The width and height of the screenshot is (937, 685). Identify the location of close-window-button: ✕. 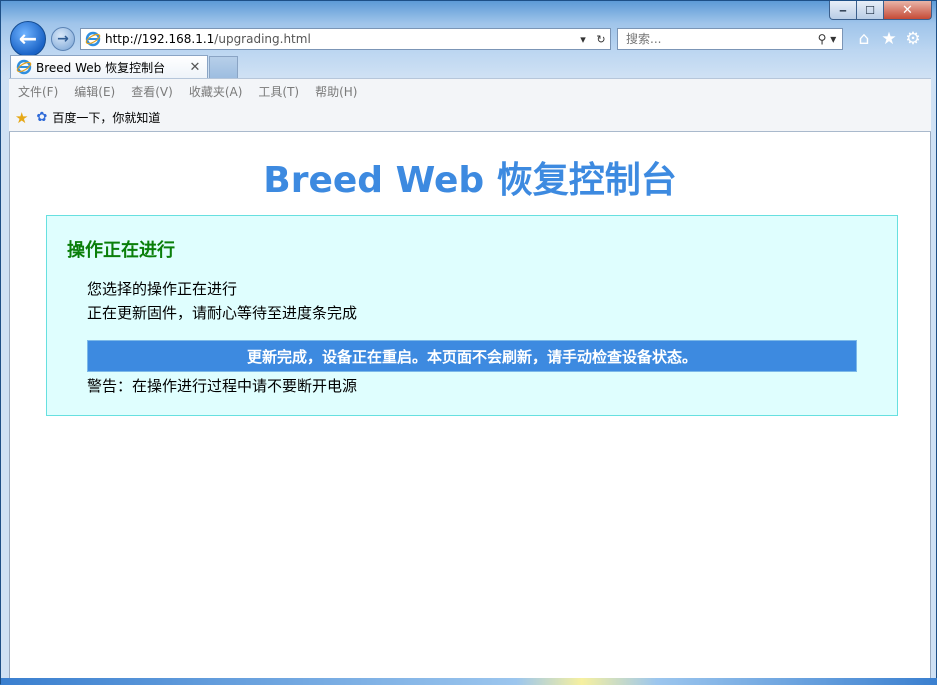
(908, 10).